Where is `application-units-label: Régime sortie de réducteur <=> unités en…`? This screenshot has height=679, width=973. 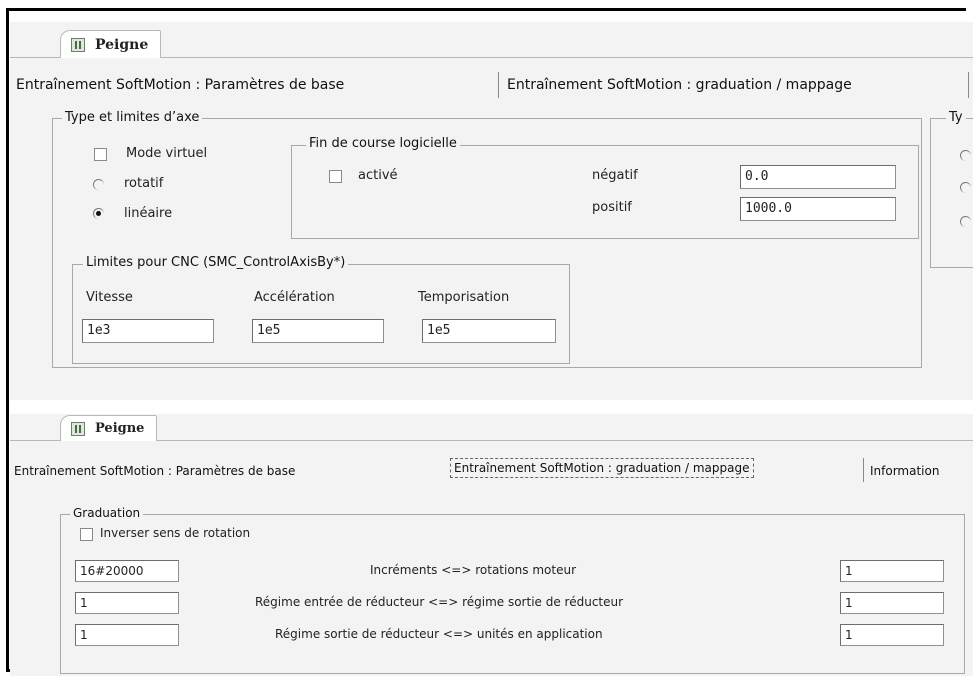
application-units-label: Régime sortie de réducteur <=> unités en… is located at coordinates (439, 634).